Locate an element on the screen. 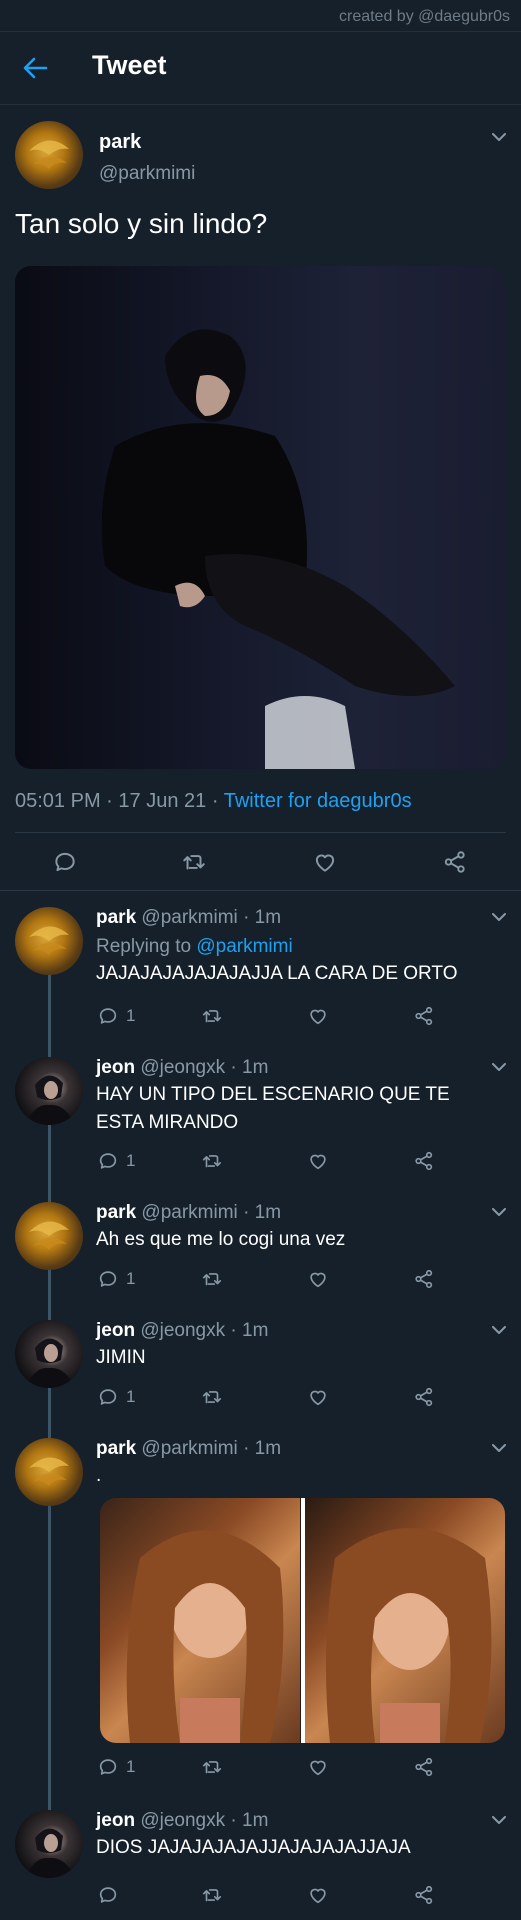 The image size is (521, 1920). reply-text-line: ESTA MIRANDO is located at coordinates (167, 1122).